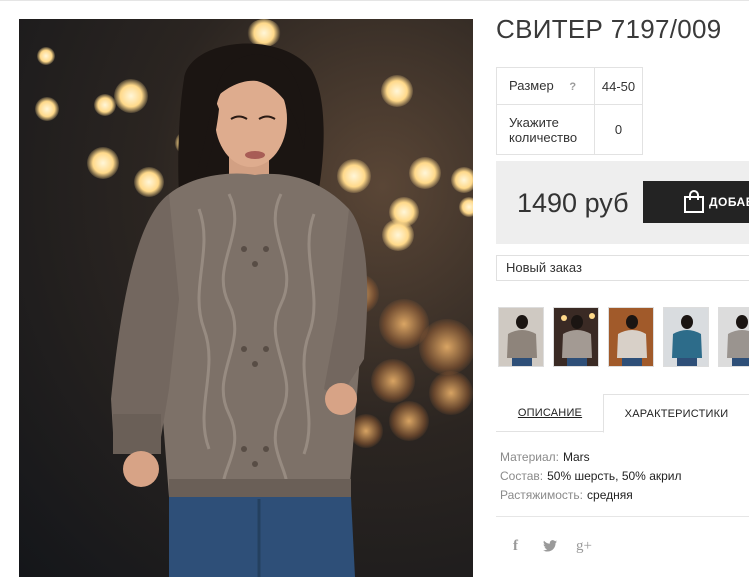 The height and width of the screenshot is (577, 749). I want to click on tab-description: ОПИСАНИЕ, so click(550, 413).